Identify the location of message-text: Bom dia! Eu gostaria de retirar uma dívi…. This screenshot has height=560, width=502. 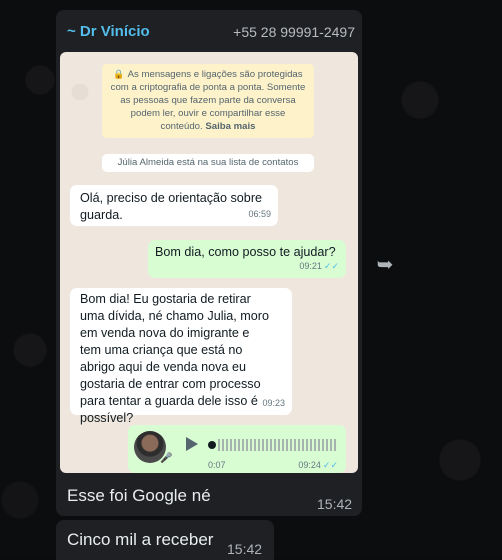
(174, 358).